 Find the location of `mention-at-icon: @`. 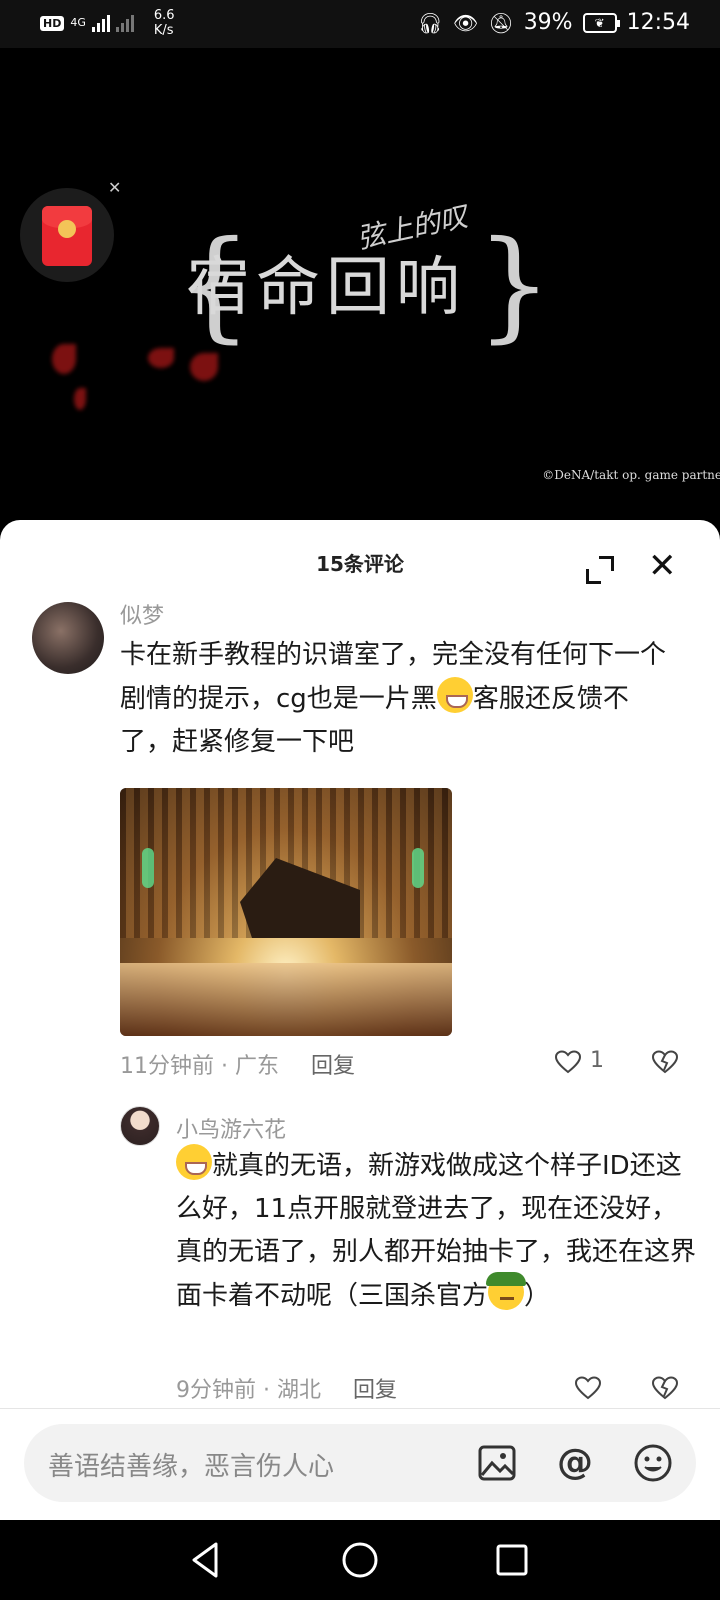

mention-at-icon: @ is located at coordinates (575, 1463).